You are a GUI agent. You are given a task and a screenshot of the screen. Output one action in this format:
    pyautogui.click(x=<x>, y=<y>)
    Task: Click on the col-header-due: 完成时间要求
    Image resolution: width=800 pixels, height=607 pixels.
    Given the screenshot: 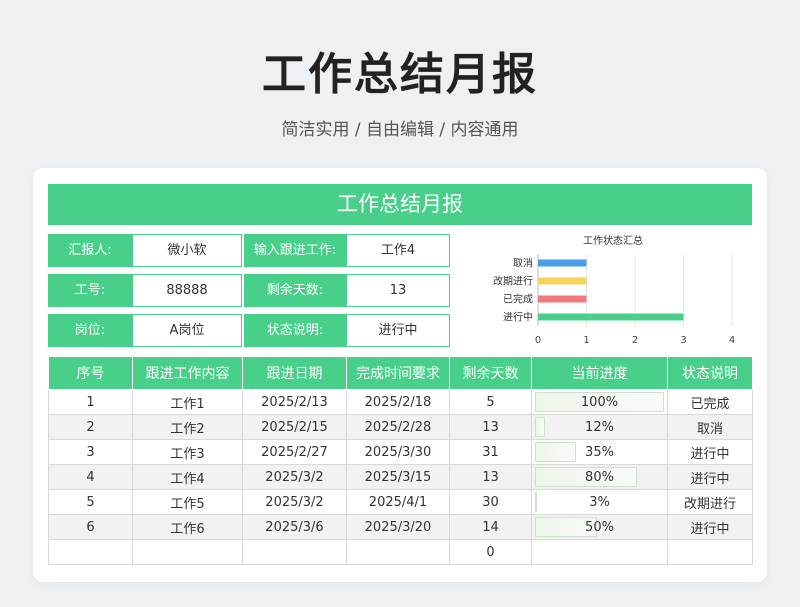 What is the action you would take?
    pyautogui.click(x=398, y=373)
    